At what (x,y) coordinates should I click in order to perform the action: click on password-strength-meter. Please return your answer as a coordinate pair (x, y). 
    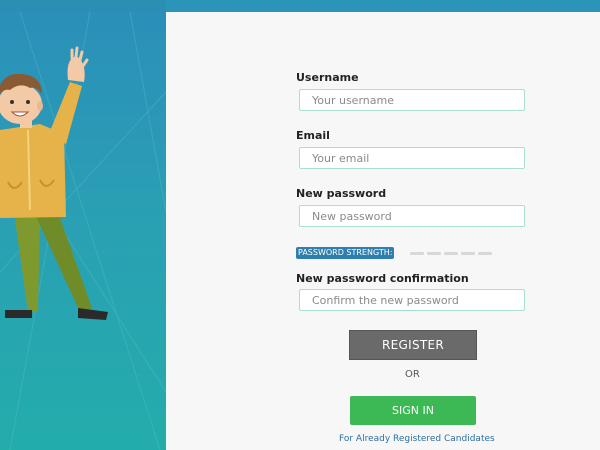
    Looking at the image, I should click on (451, 253).